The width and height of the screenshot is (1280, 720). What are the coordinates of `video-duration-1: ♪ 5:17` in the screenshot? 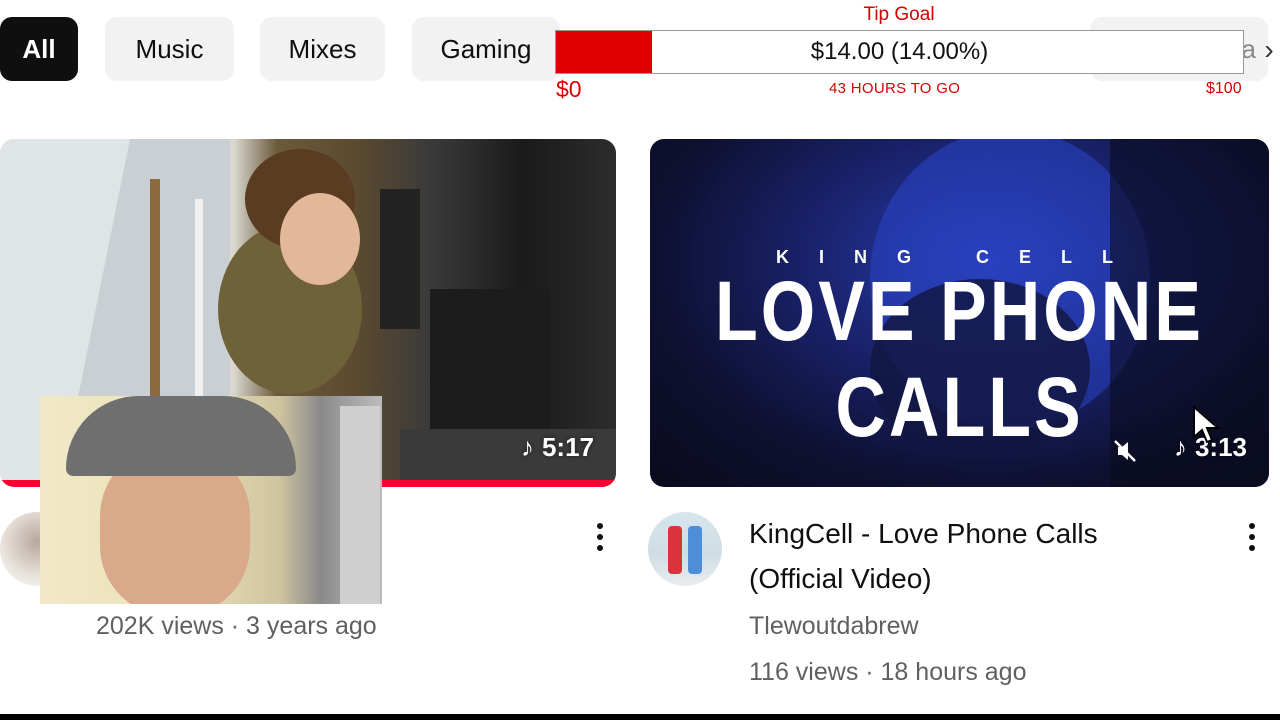 It's located at (557, 447).